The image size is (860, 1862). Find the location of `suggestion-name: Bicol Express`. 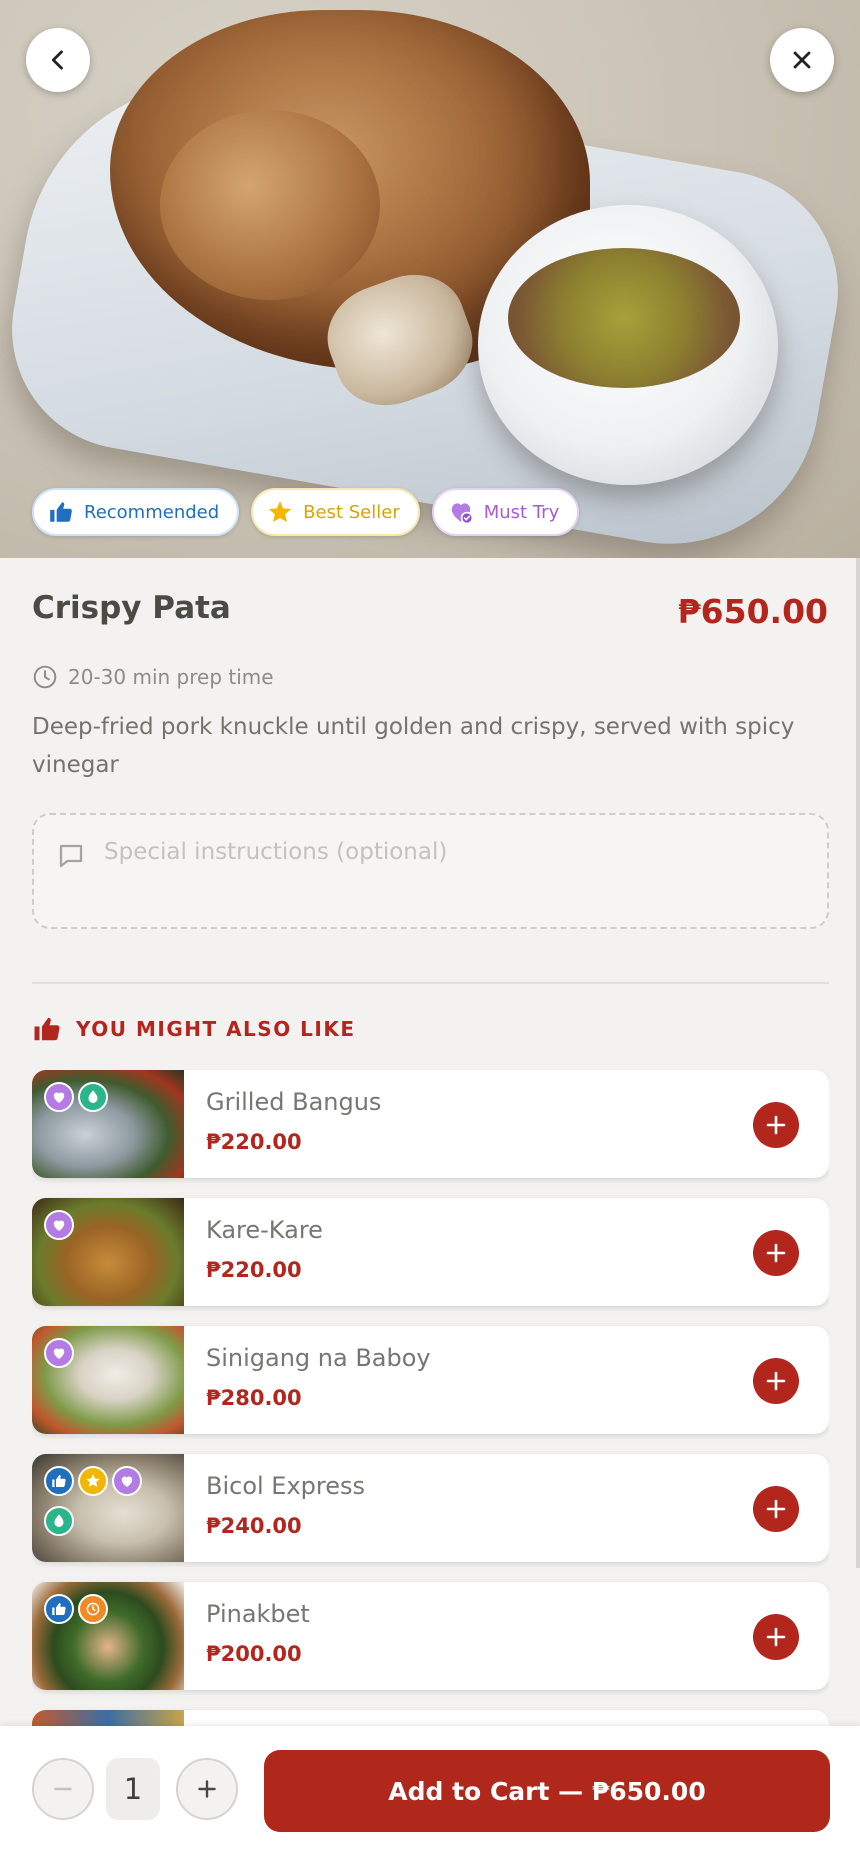

suggestion-name: Bicol Express is located at coordinates (286, 1486).